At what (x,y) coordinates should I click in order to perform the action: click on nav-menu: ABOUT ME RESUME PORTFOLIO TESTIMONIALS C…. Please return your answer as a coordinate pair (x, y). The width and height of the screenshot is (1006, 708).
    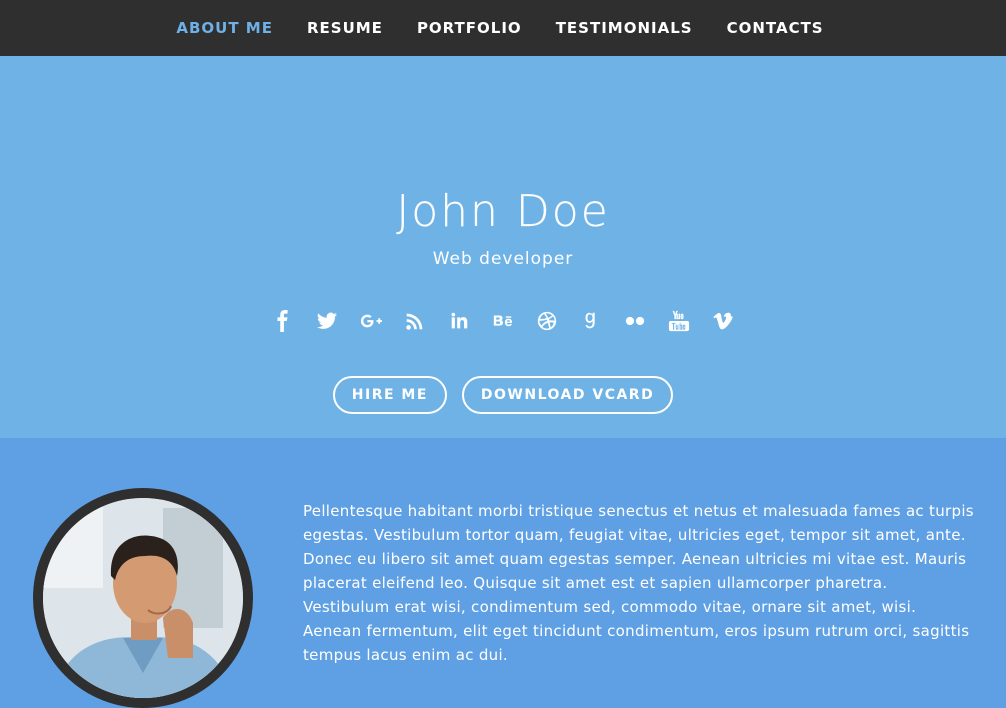
    Looking at the image, I should click on (499, 28).